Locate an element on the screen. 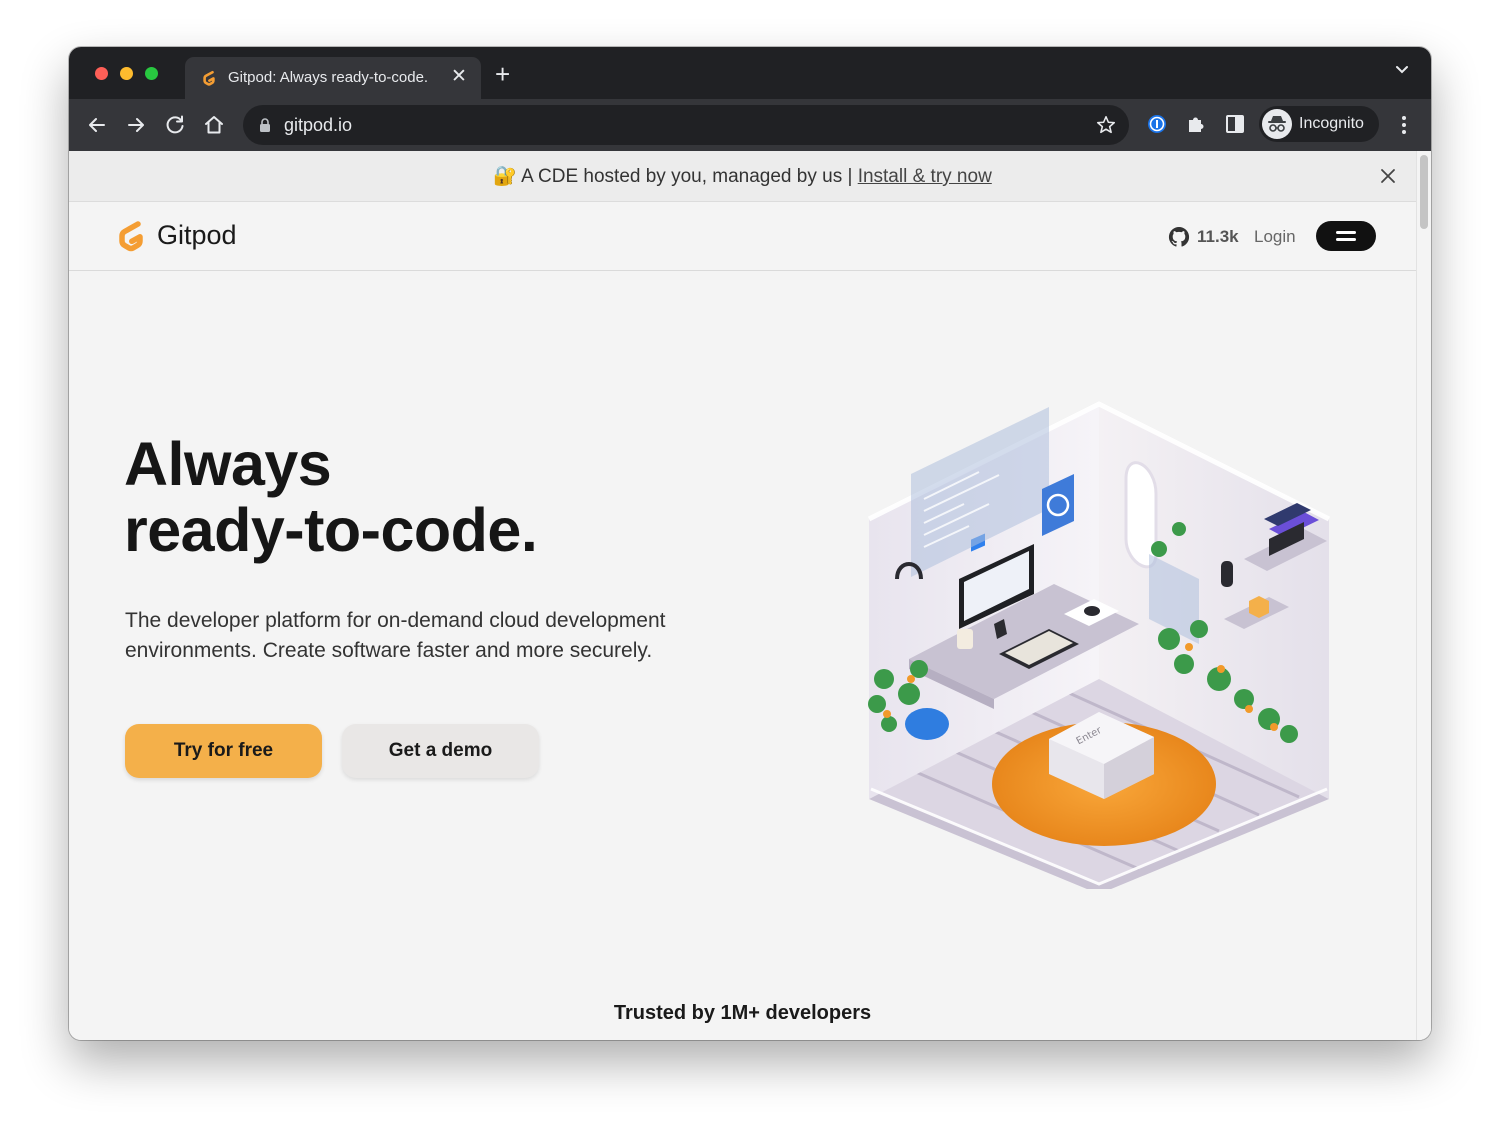 This screenshot has width=1500, height=1132. bookmark-star-icon is located at coordinates (1106, 125).